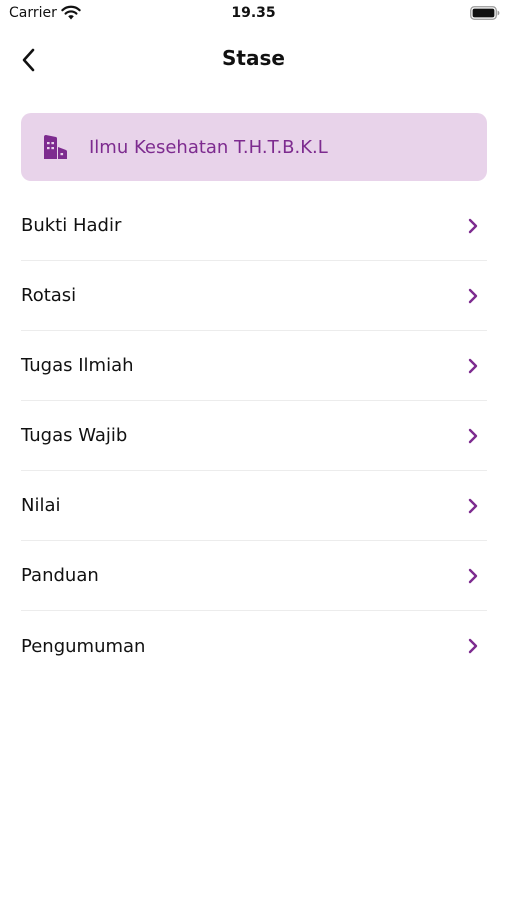 Image resolution: width=507 pixels, height=900 pixels. I want to click on menu-item-label: Tugas Wajib, so click(74, 435).